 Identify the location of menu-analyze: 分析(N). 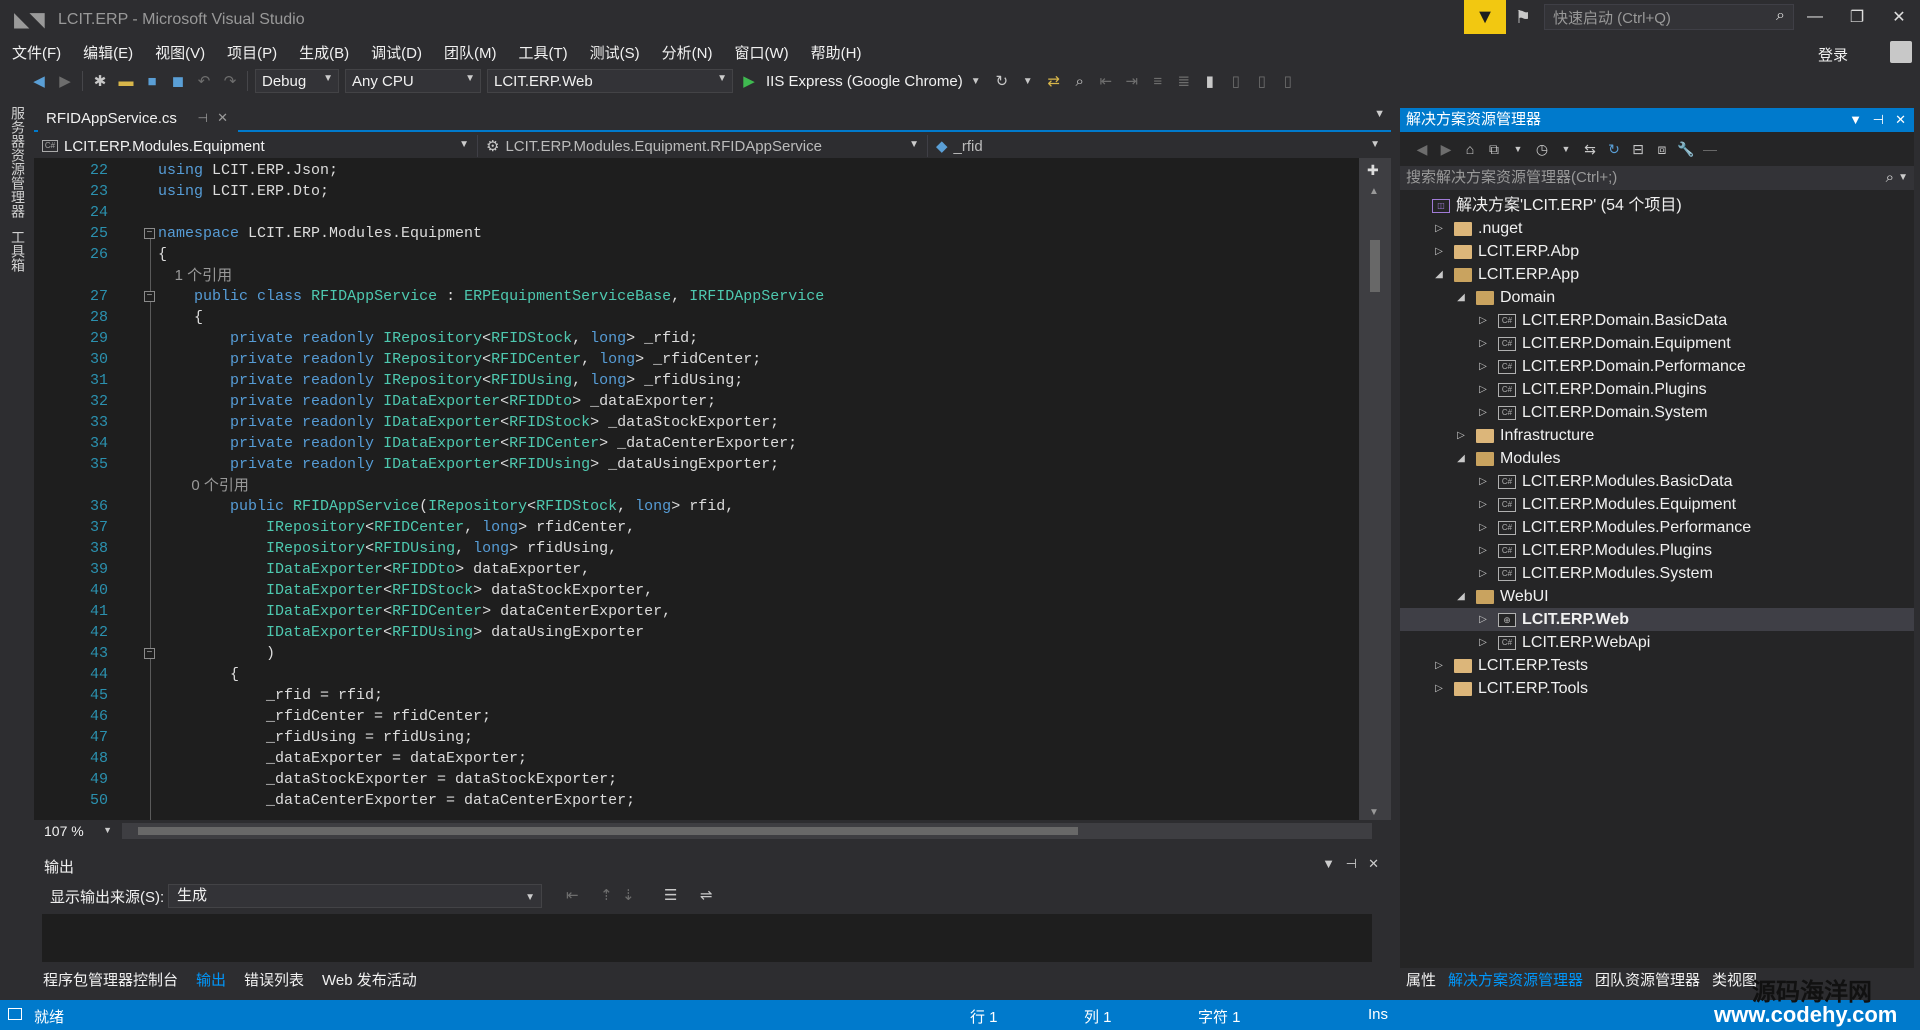
(687, 52).